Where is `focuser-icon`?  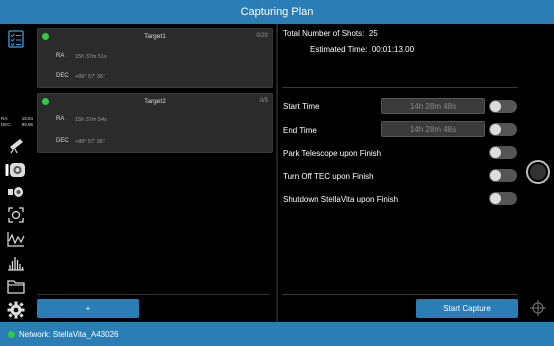
focuser-icon is located at coordinates (16, 192).